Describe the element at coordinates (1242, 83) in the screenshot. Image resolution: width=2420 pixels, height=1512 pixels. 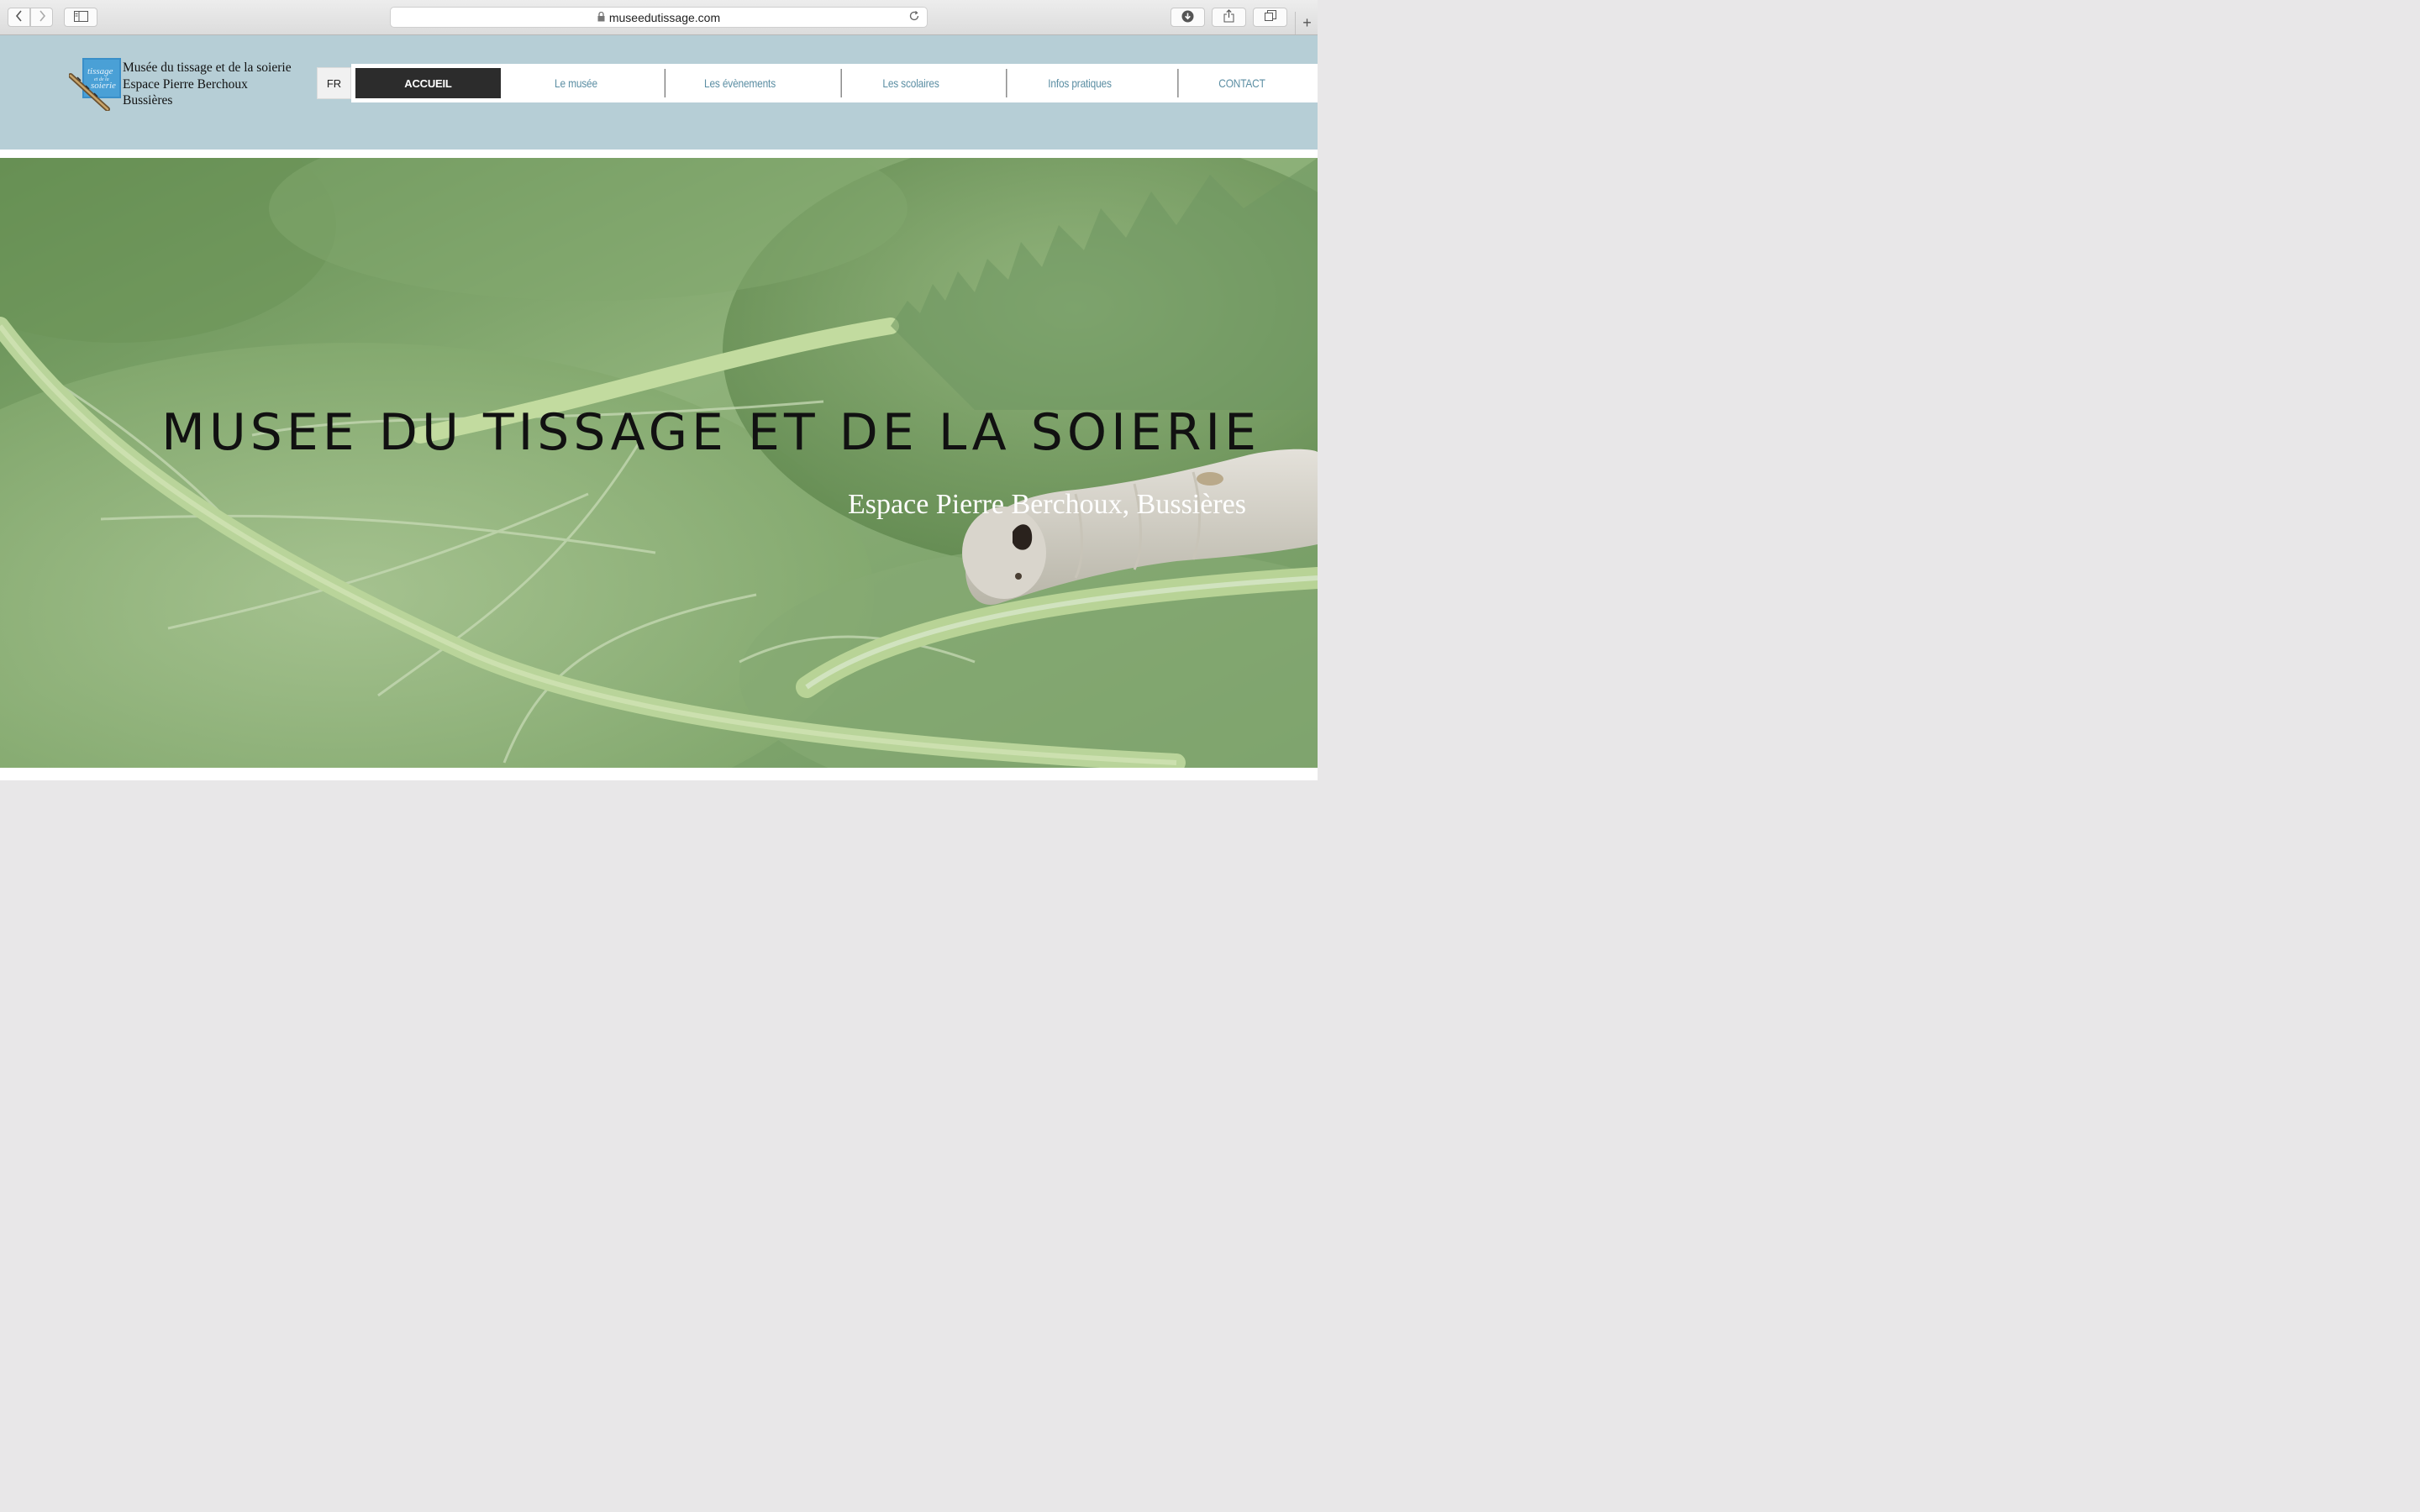
I see `nav-item-contact: CONTACT` at that location.